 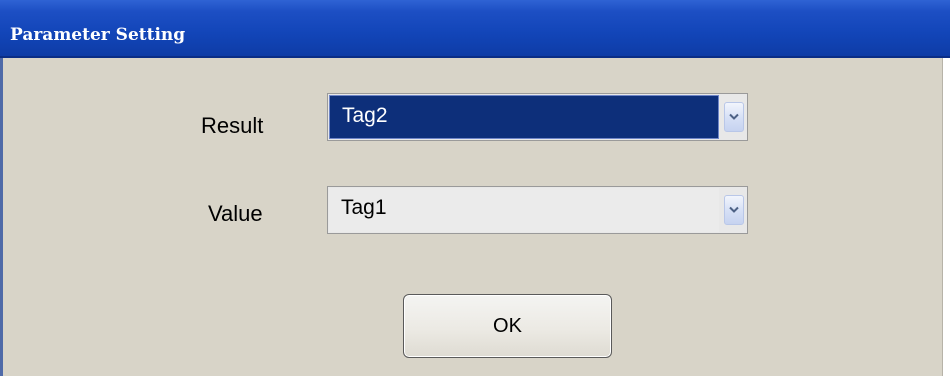 I want to click on value-dropdown: Tag1, so click(x=537, y=210).